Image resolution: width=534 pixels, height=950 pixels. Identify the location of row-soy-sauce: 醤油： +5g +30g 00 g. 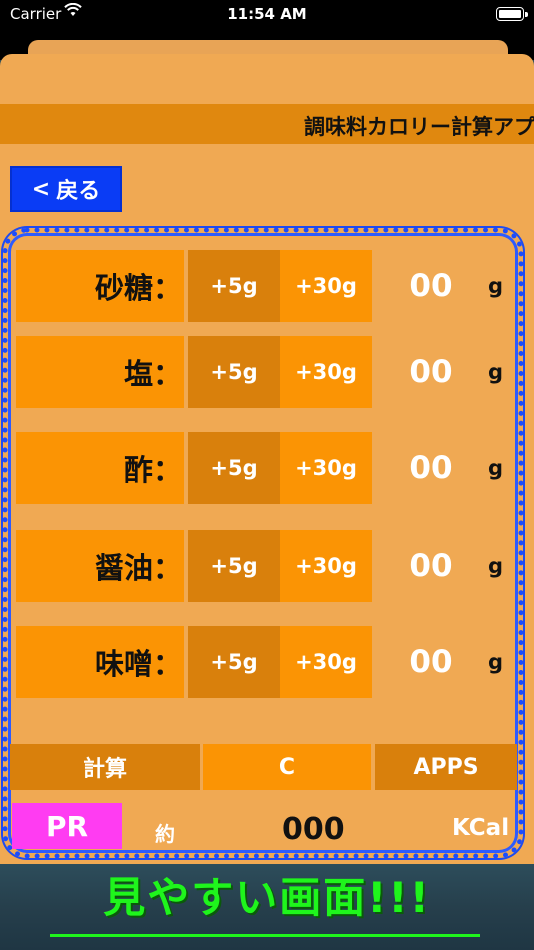
(266, 566).